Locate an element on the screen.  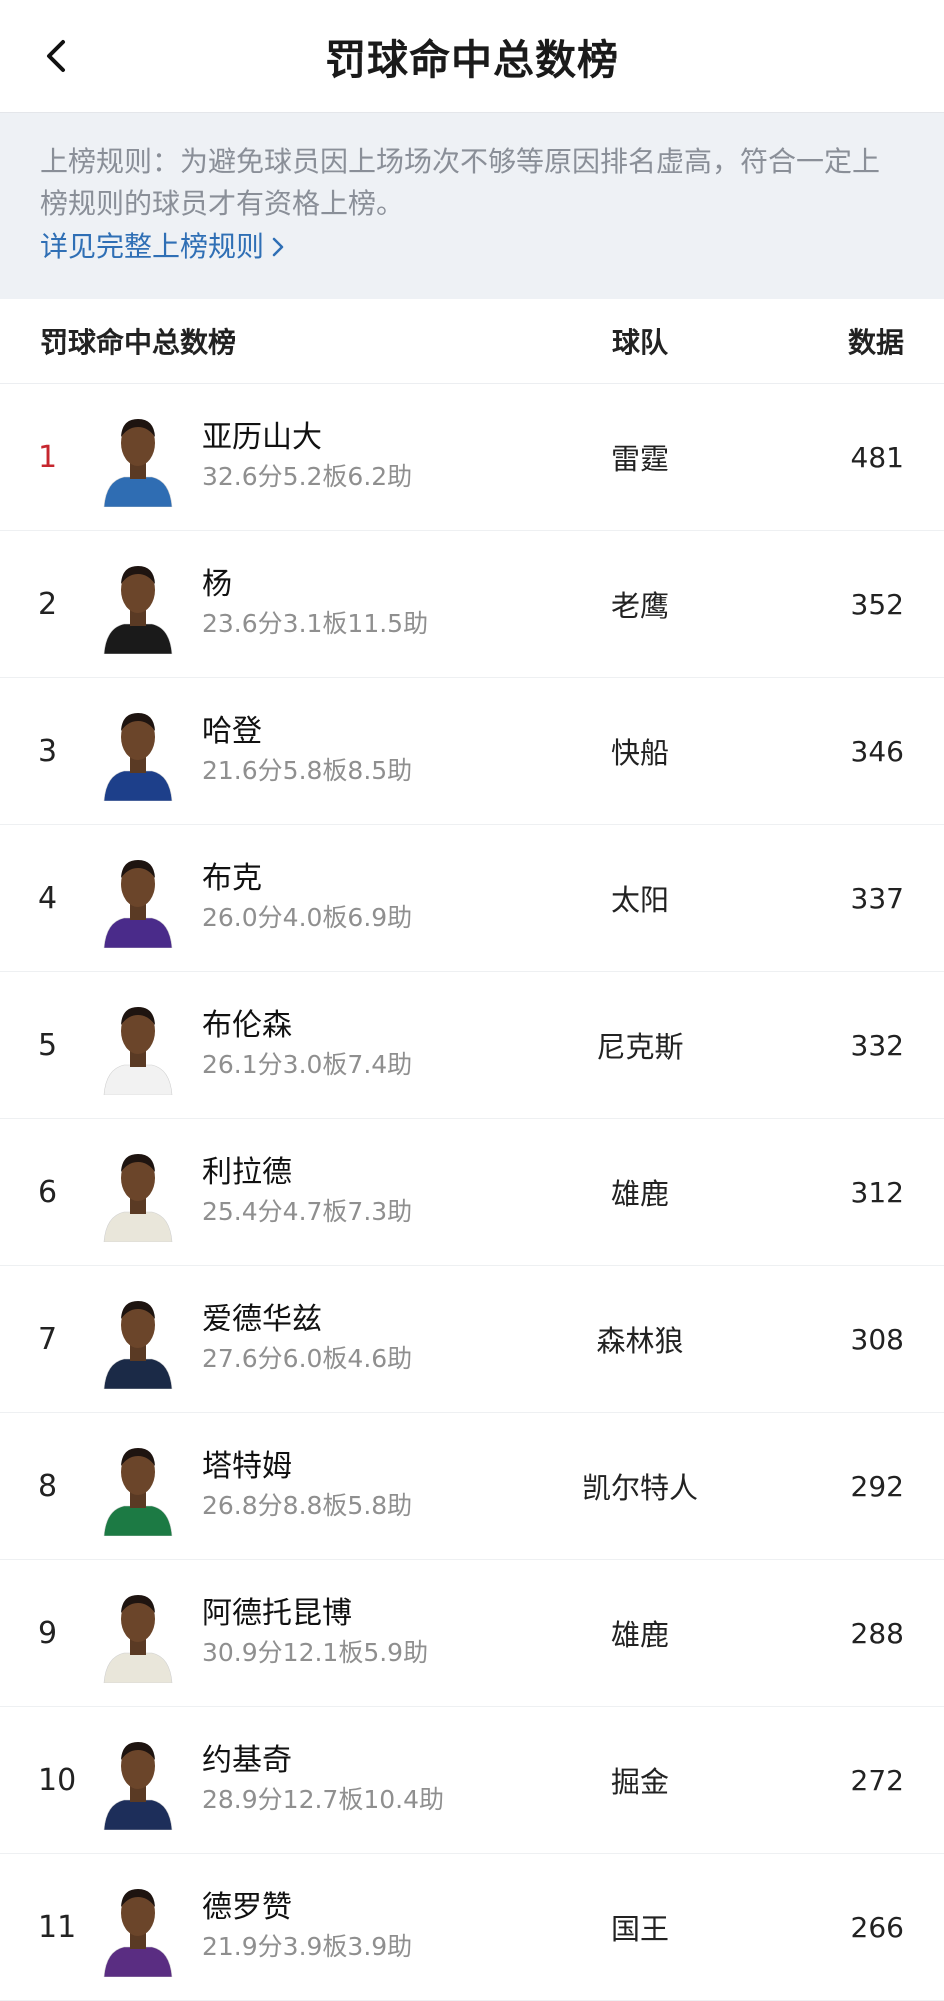
player-info: 爱德华兹 27.6分6.0板4.6助 is located at coordinates (376, 1339).